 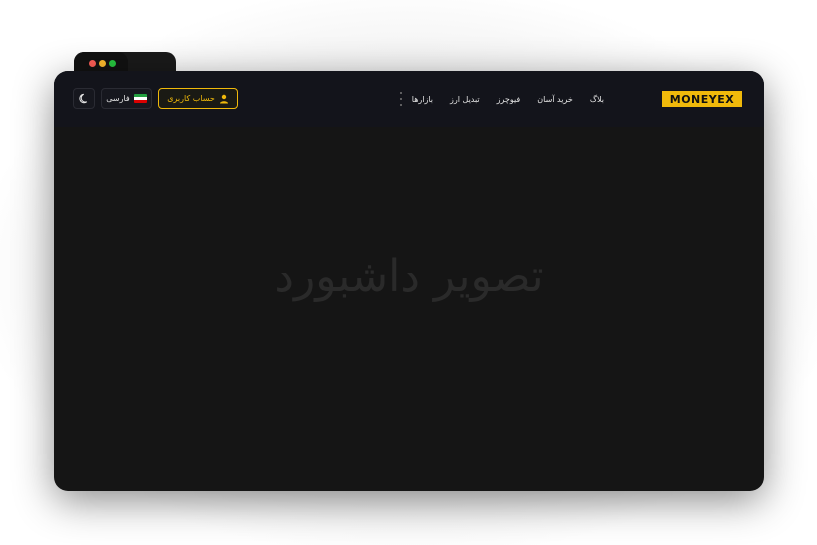 I want to click on kebab-menu-icon, so click(x=401, y=99).